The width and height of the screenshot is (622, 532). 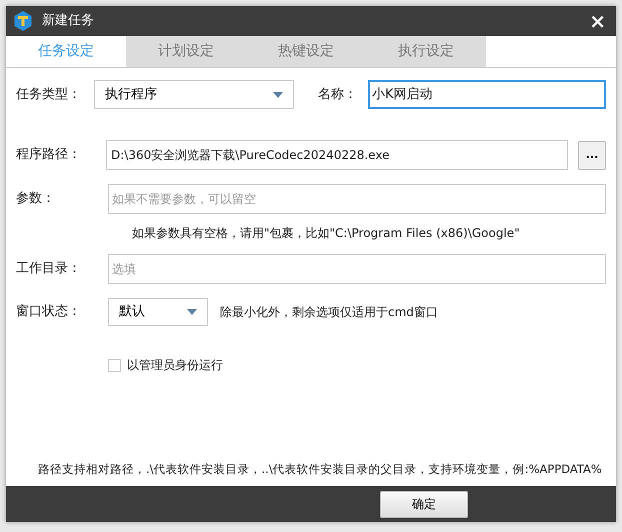 I want to click on field-label: 窗口状态：, so click(x=49, y=312).